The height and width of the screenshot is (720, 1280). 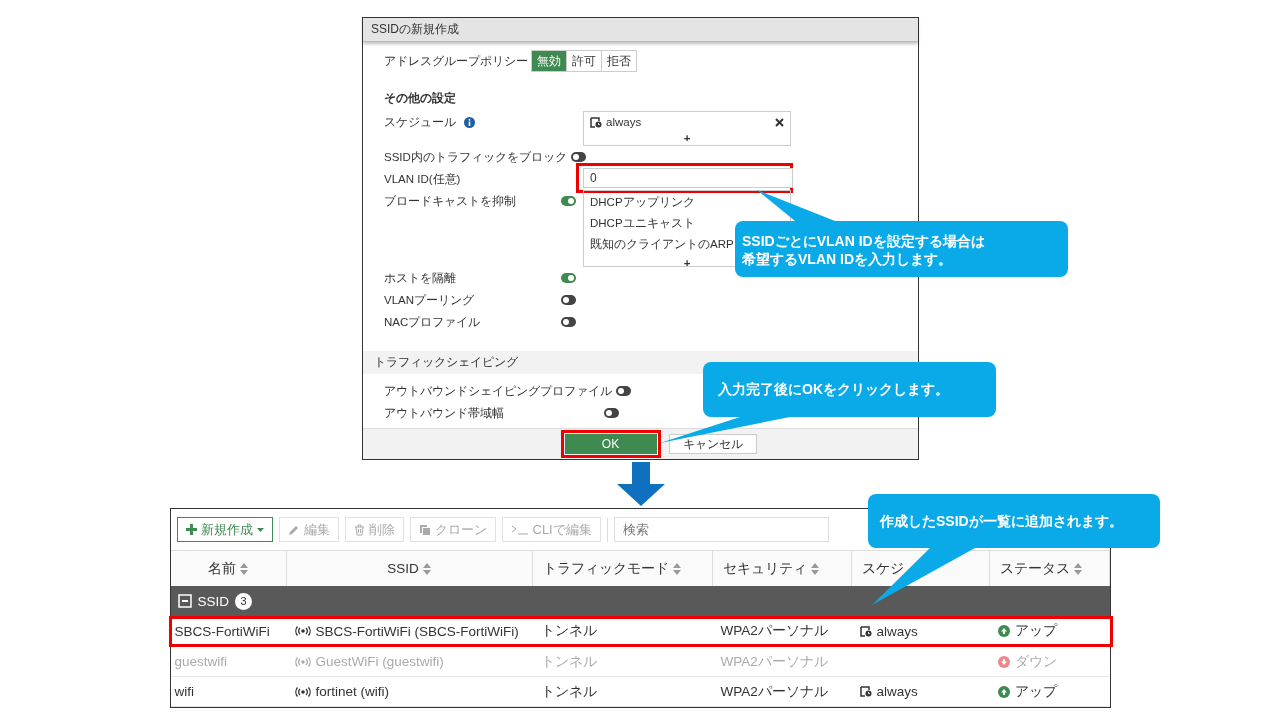 I want to click on callout-text: SSIDごとにVLAN IDを設定する場合は 希望するVLAN IDを入力します。, so click(x=863, y=250).